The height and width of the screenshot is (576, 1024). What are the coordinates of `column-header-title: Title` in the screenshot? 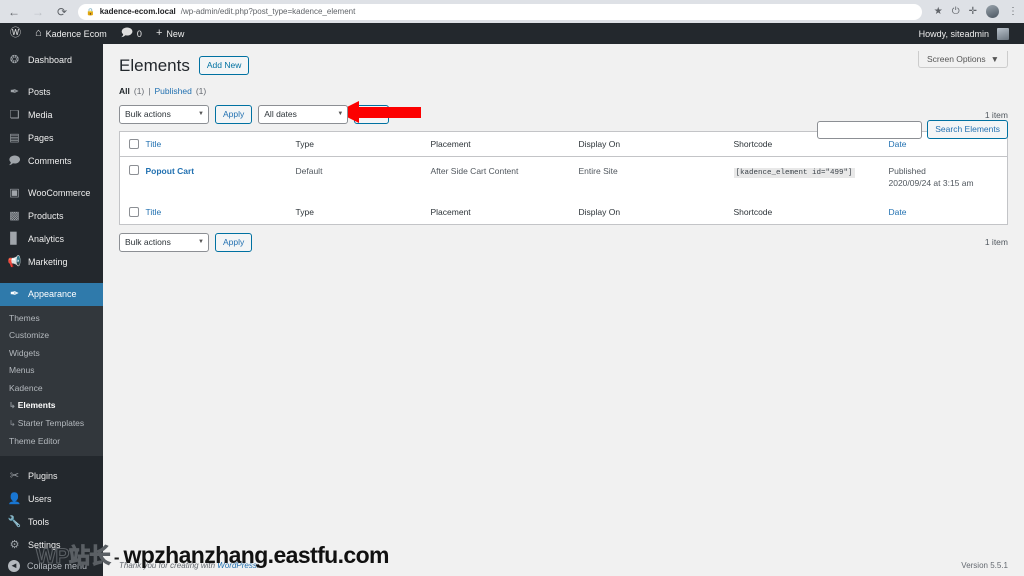 It's located at (220, 144).